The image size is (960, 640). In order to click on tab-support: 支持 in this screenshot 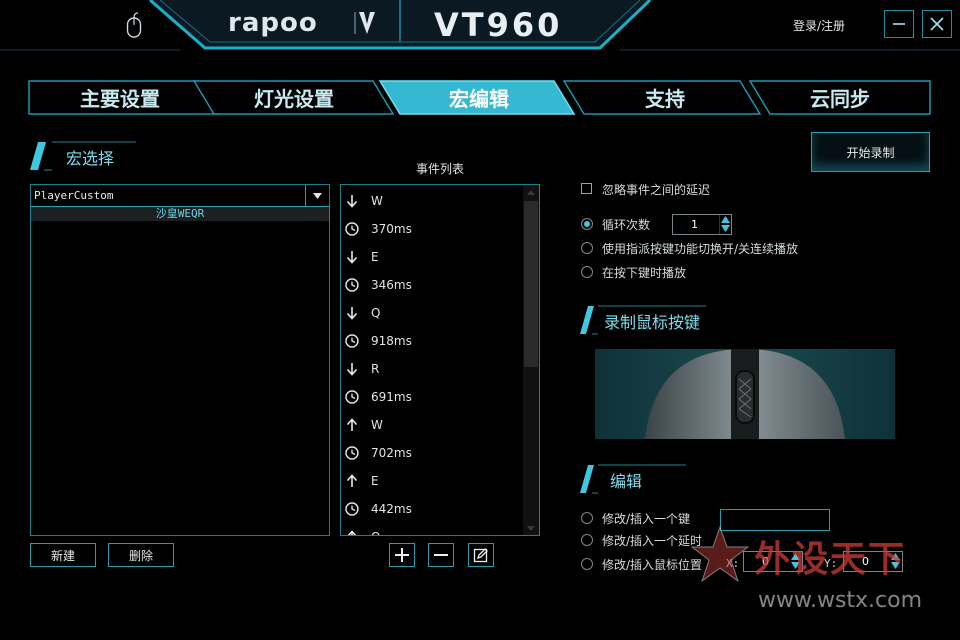, I will do `click(665, 97)`.